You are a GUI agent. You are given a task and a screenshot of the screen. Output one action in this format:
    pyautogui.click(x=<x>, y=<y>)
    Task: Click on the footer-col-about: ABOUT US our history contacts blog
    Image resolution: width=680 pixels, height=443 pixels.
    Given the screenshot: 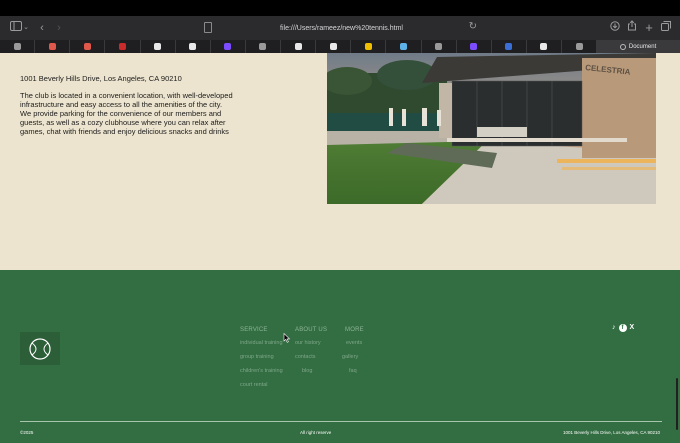 What is the action you would take?
    pyautogui.click(x=311, y=354)
    